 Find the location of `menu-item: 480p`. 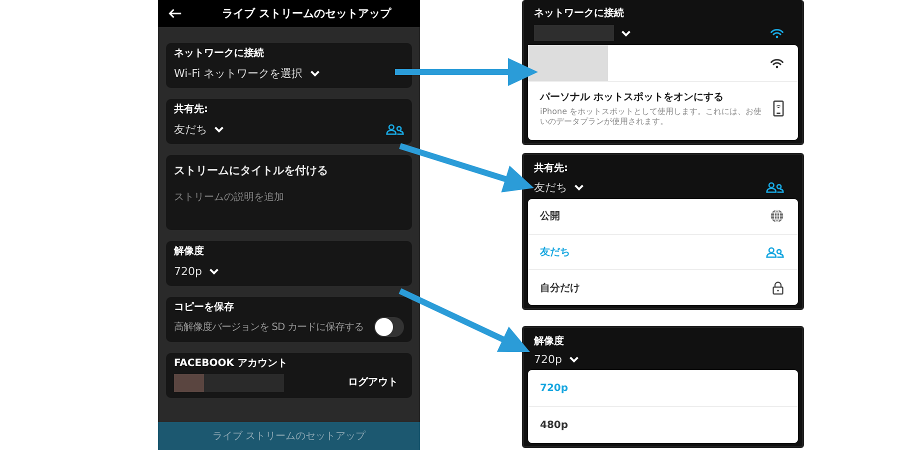

menu-item: 480p is located at coordinates (663, 425).